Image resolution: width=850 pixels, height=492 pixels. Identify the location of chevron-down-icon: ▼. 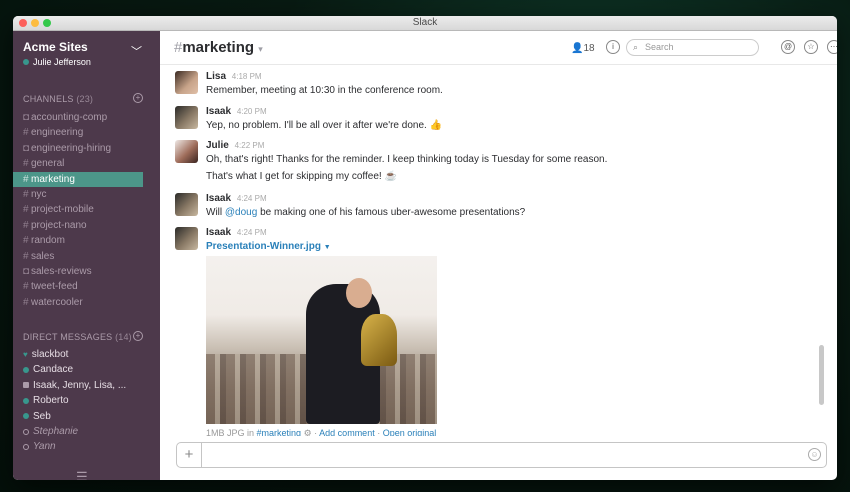
(327, 247).